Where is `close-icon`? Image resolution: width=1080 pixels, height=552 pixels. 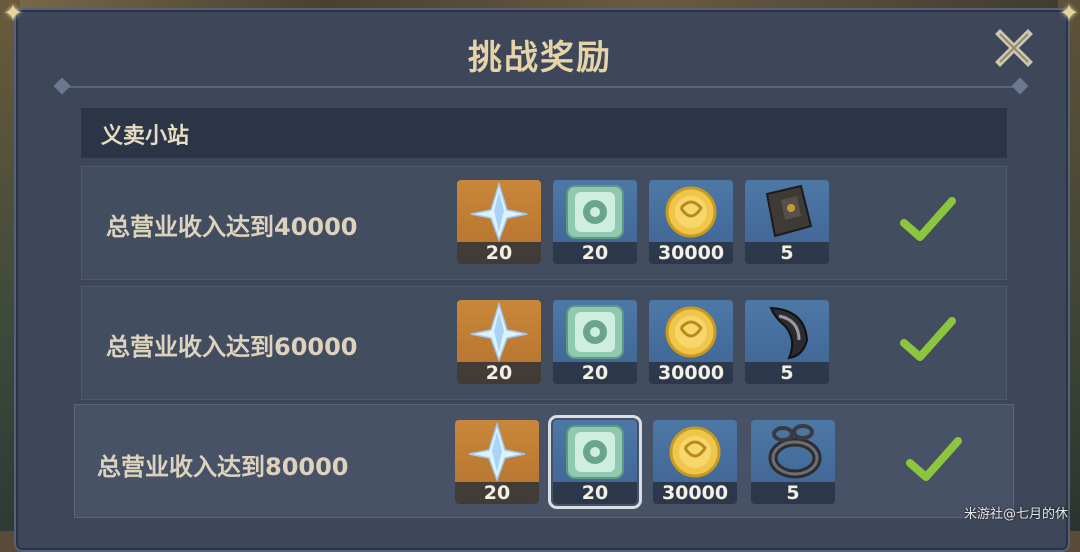 close-icon is located at coordinates (1014, 48).